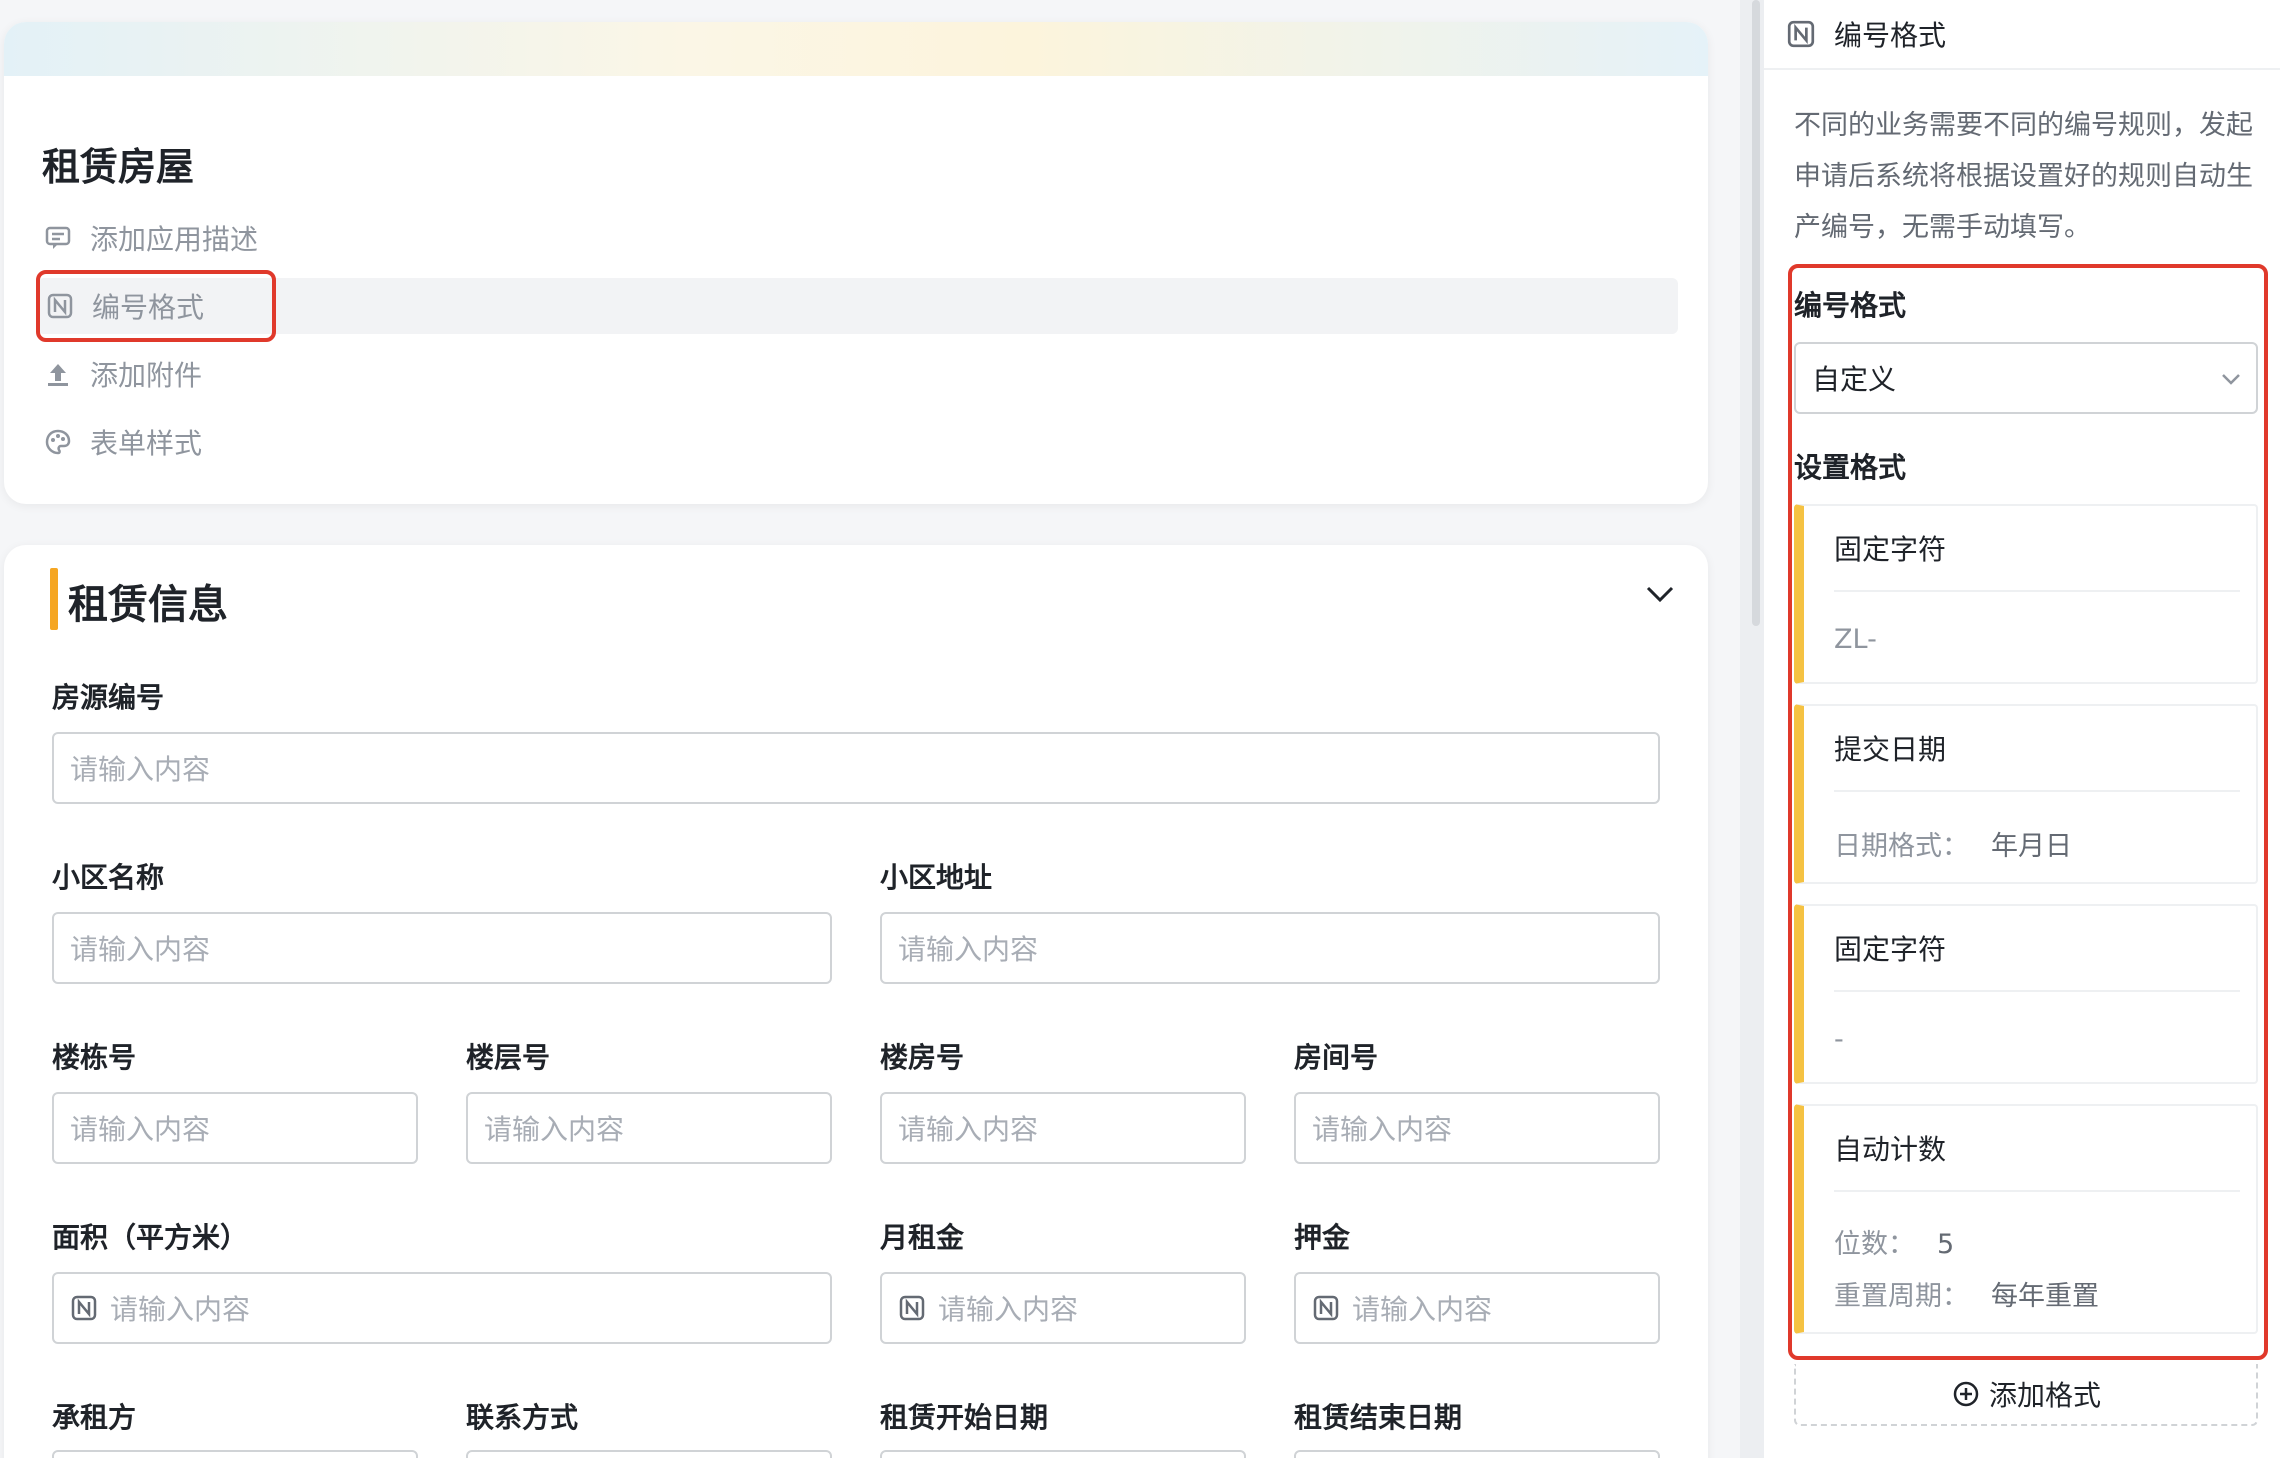  I want to click on input-community-address: 请输入内容, so click(1270, 948).